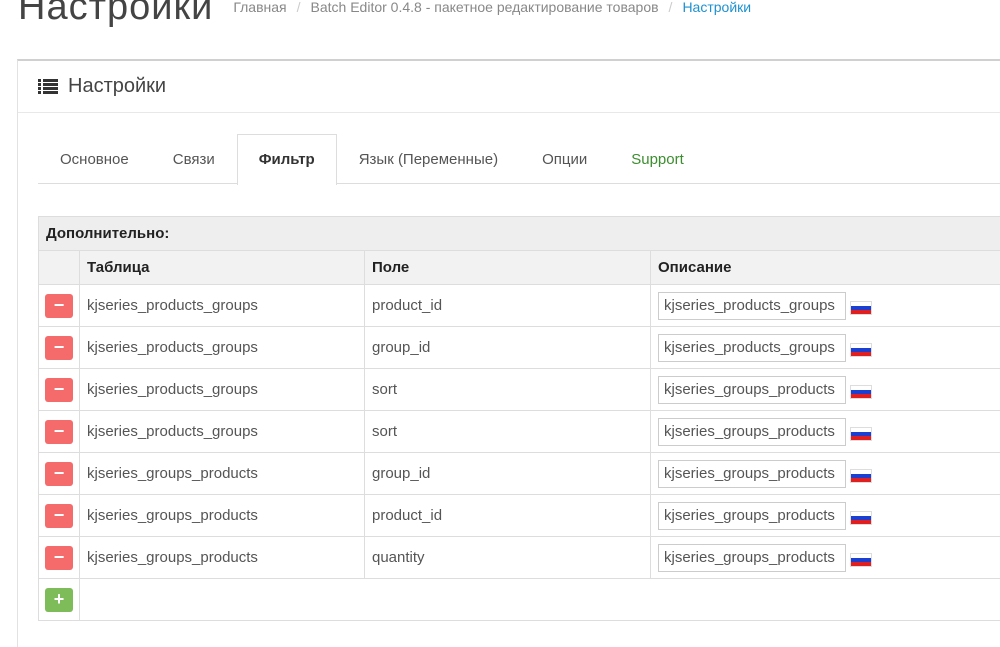 The width and height of the screenshot is (1000, 647). Describe the element at coordinates (48, 86) in the screenshot. I see `list-icon` at that location.